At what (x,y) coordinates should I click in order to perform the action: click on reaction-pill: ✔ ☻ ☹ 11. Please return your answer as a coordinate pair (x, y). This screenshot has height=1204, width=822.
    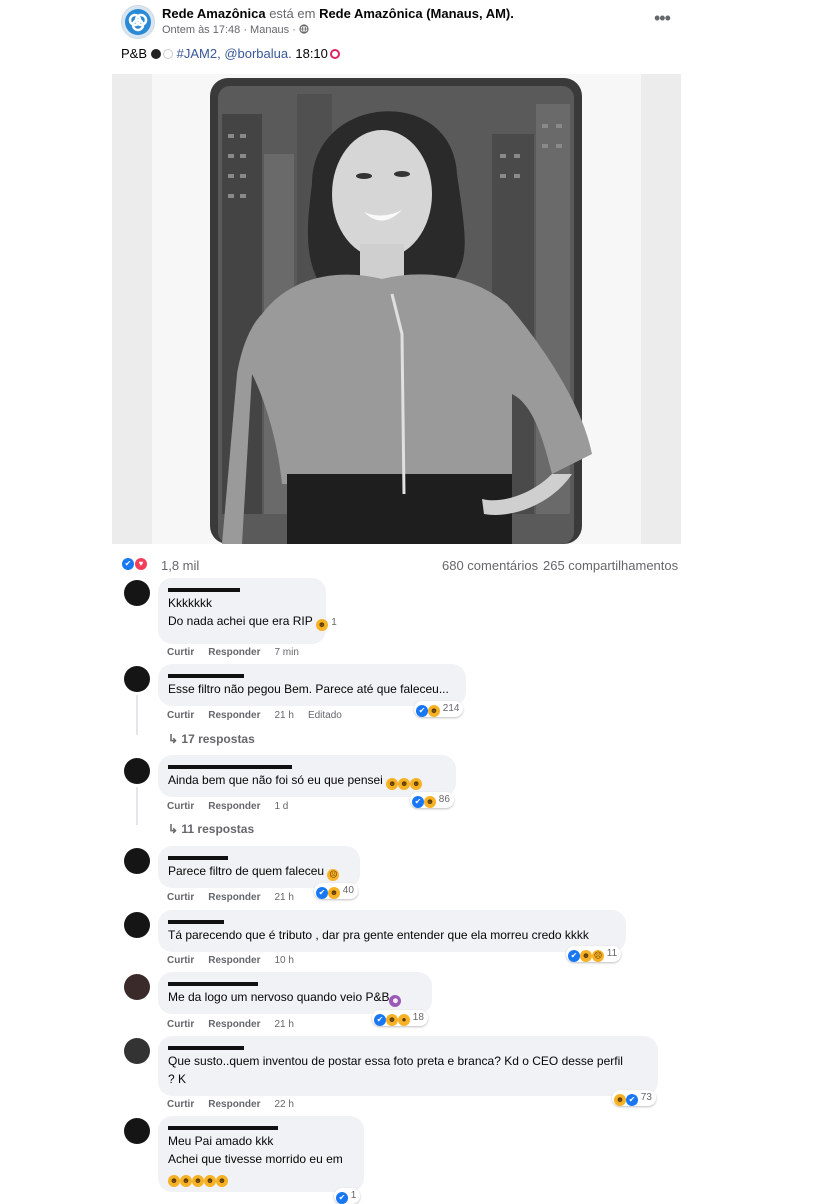
    Looking at the image, I should click on (594, 954).